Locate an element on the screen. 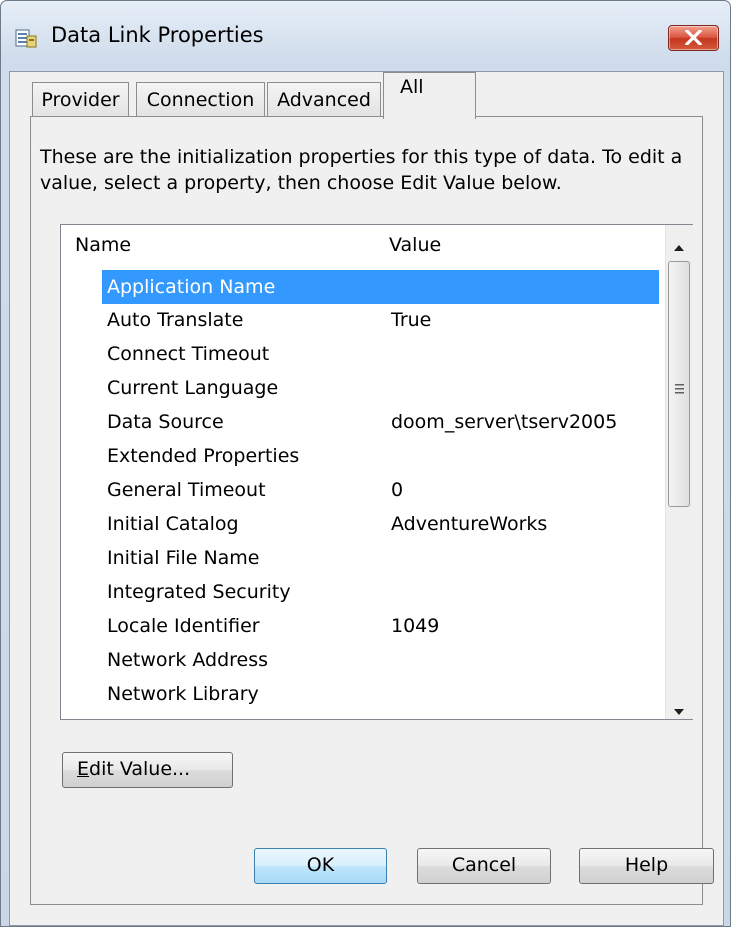 The image size is (731, 927). scroll-down-icon is located at coordinates (679, 710).